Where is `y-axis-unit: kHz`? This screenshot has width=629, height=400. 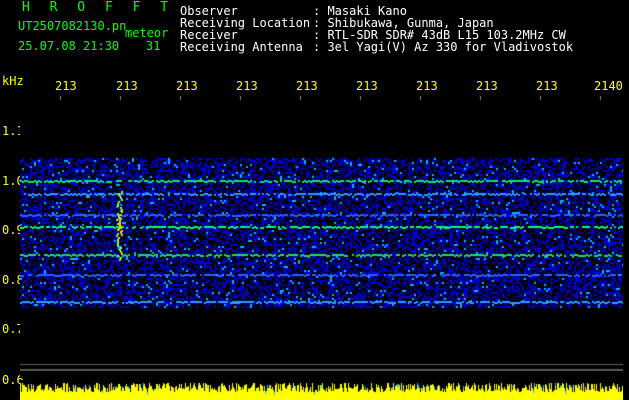
y-axis-unit: kHz is located at coordinates (13, 81).